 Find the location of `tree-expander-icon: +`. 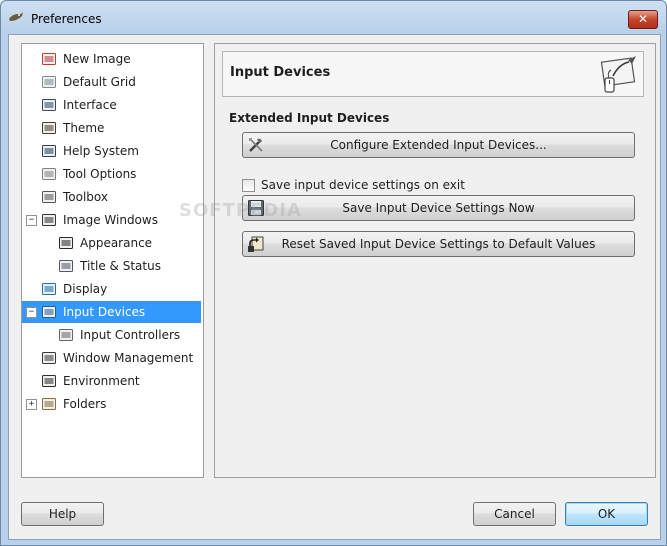

tree-expander-icon: + is located at coordinates (31, 404).